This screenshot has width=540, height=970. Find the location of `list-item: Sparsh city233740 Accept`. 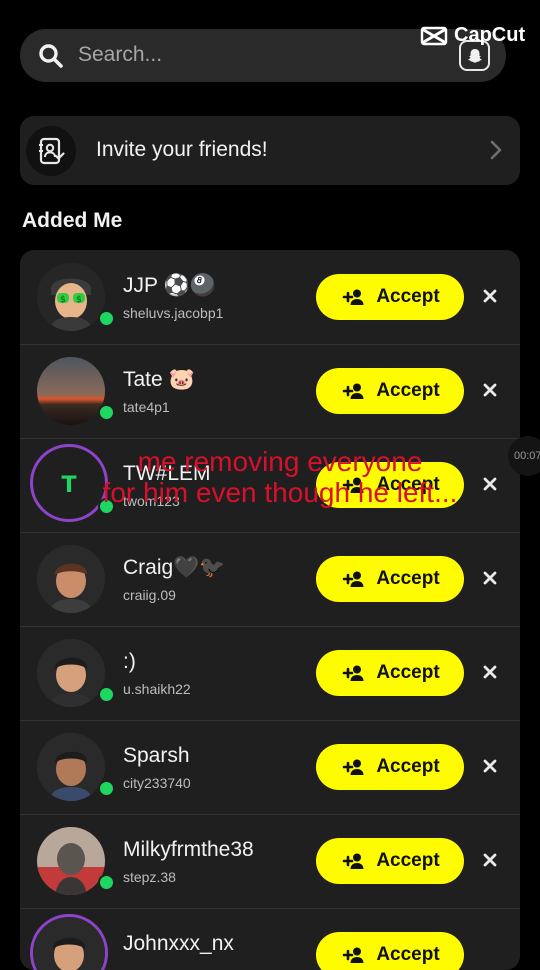

list-item: Sparsh city233740 Accept is located at coordinates (270, 767).